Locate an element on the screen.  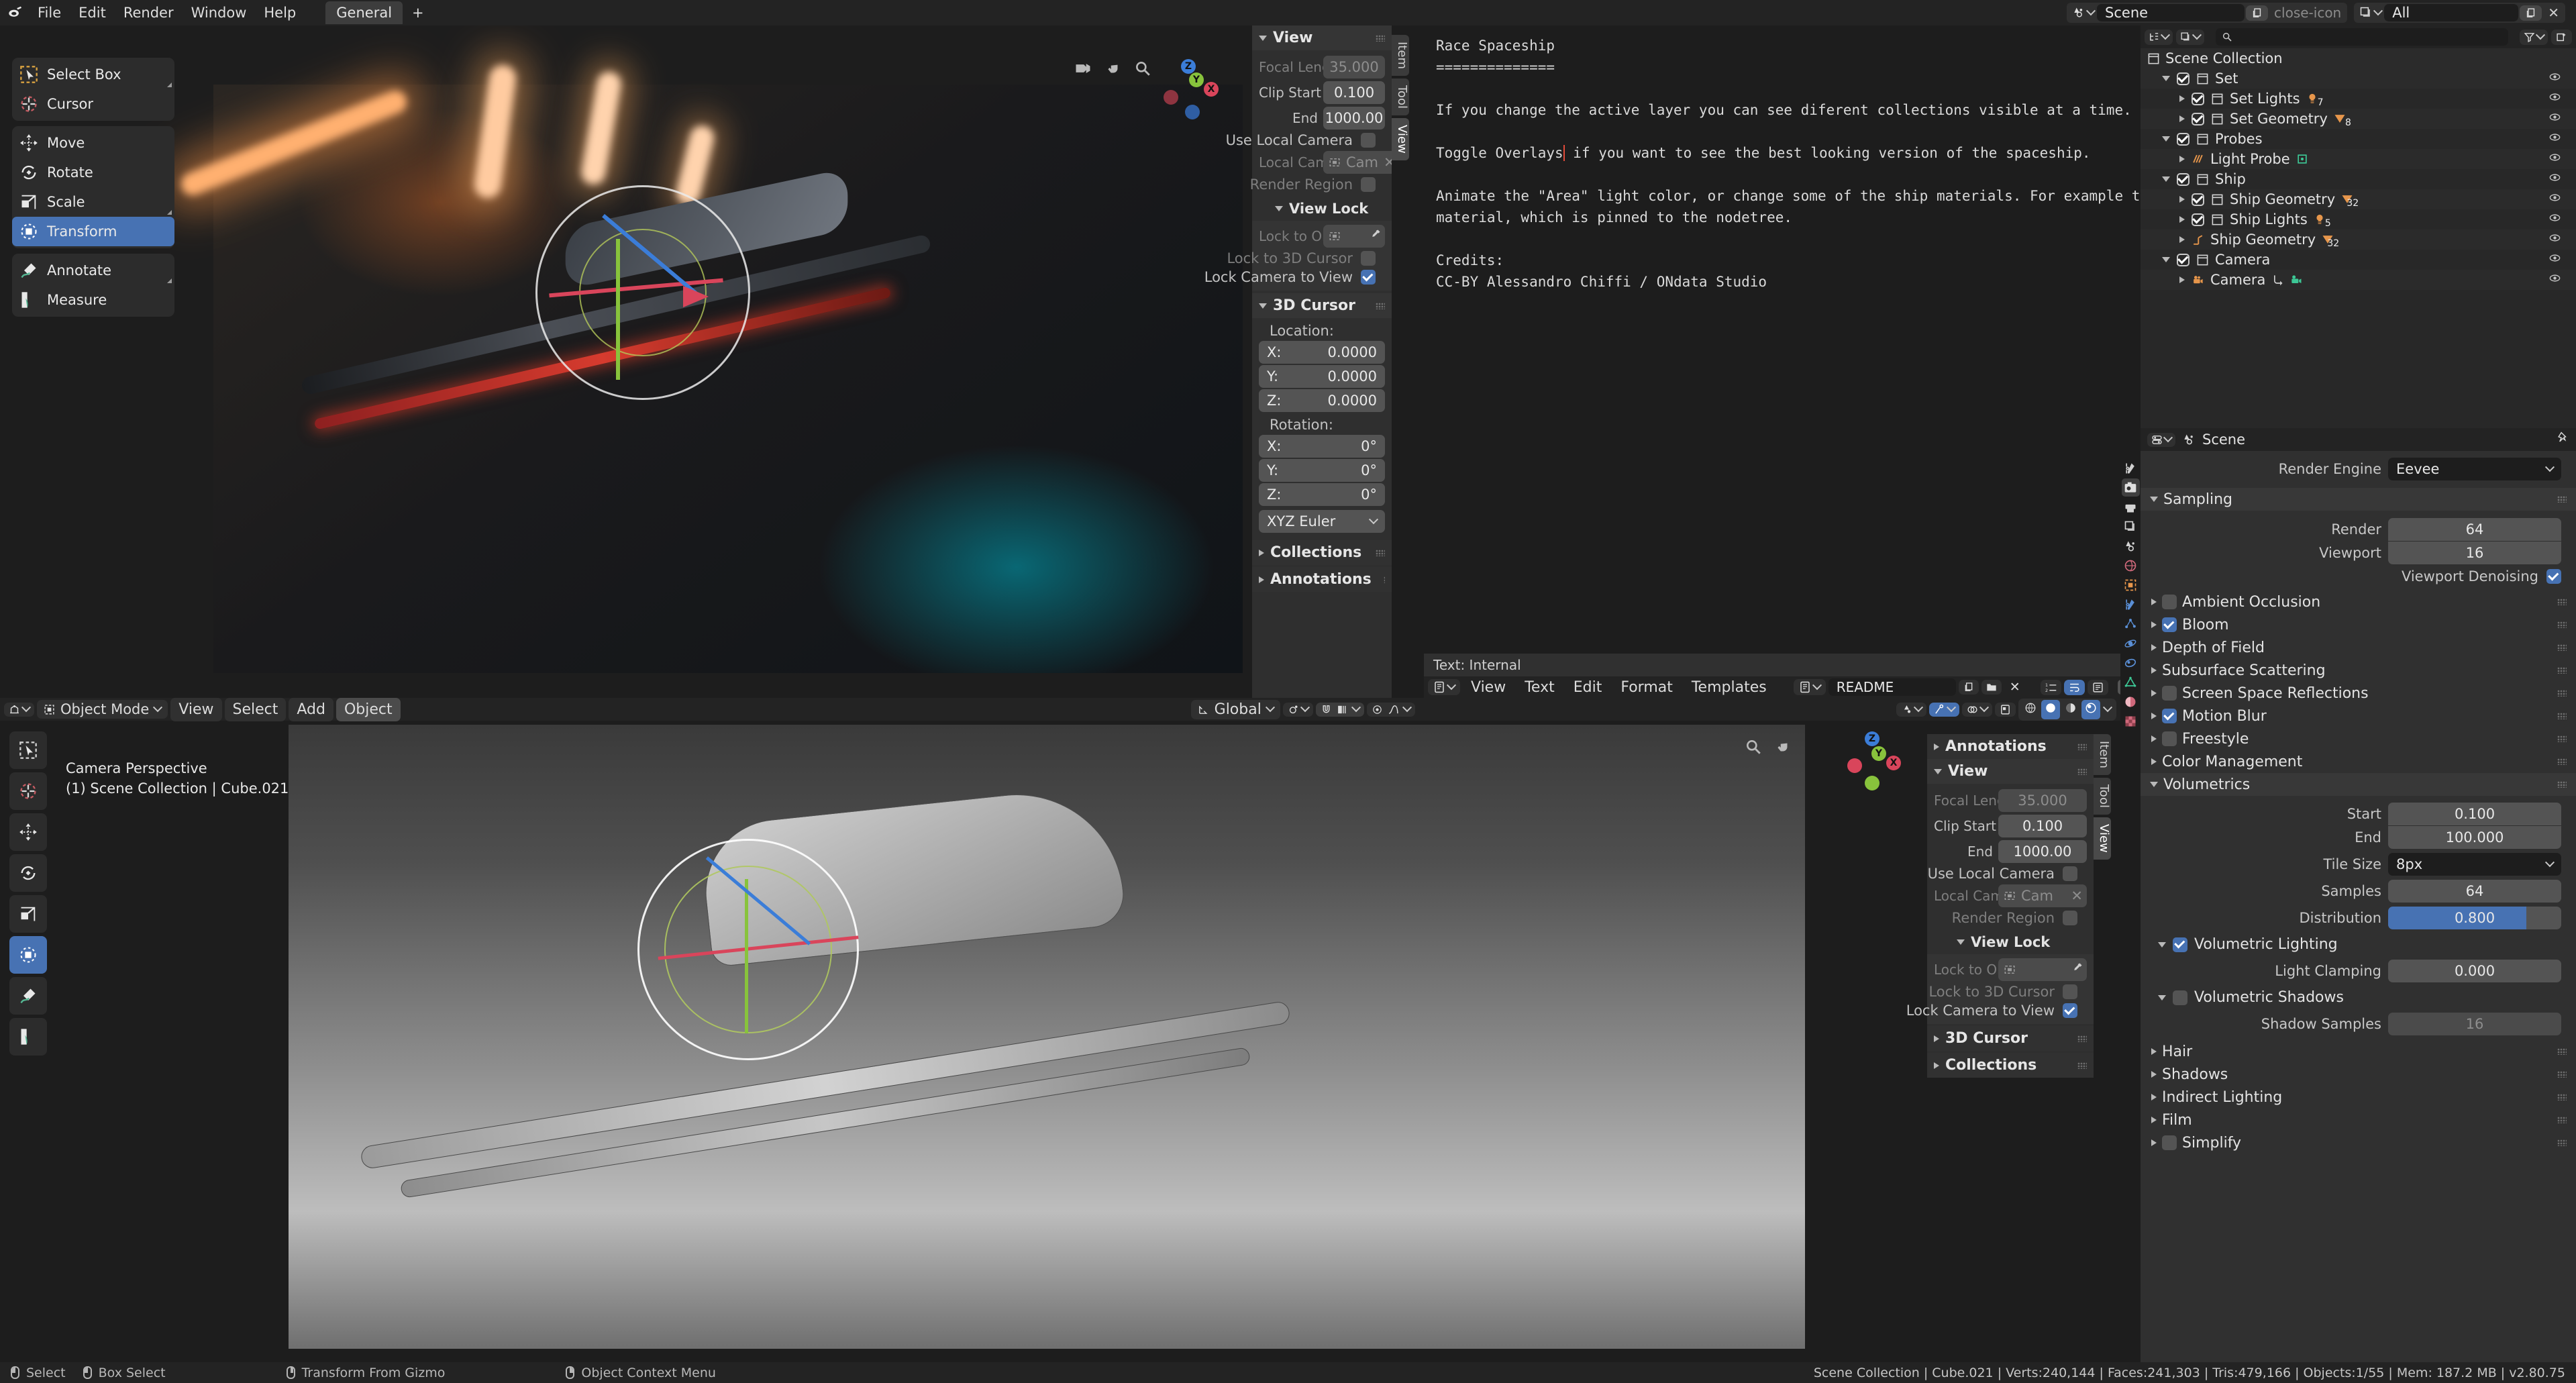
properties-tab-physics-icon is located at coordinates (2131, 643).